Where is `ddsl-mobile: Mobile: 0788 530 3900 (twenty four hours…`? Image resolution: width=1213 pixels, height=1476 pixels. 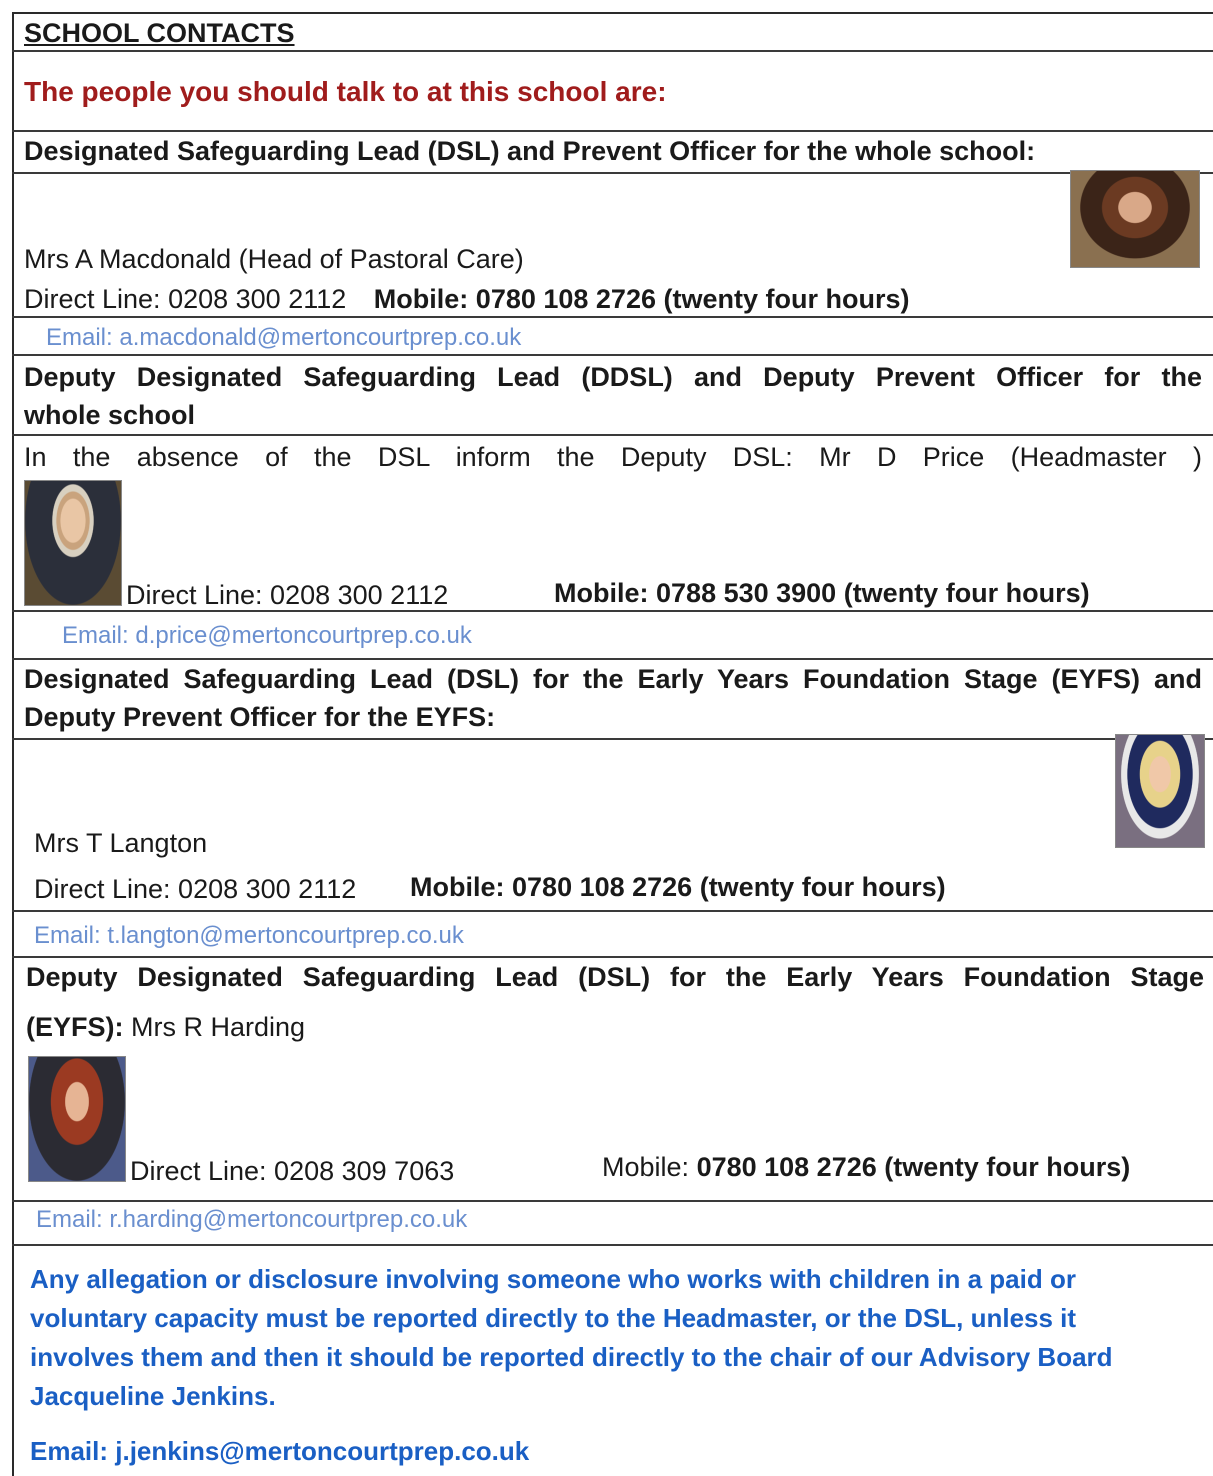 ddsl-mobile: Mobile: 0788 530 3900 (twenty four hours… is located at coordinates (822, 593).